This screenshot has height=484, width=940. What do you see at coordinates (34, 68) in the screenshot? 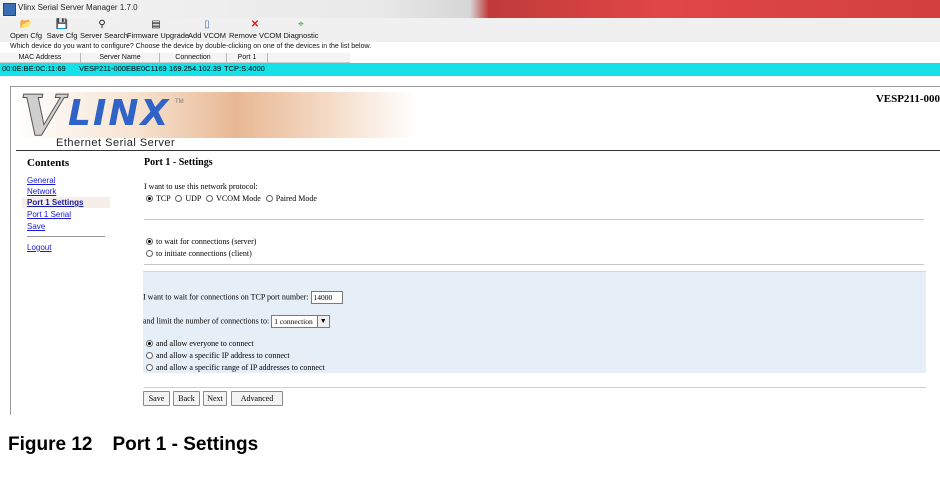
I see `device-mac: 00:0E:BE:0C:11:69` at bounding box center [34, 68].